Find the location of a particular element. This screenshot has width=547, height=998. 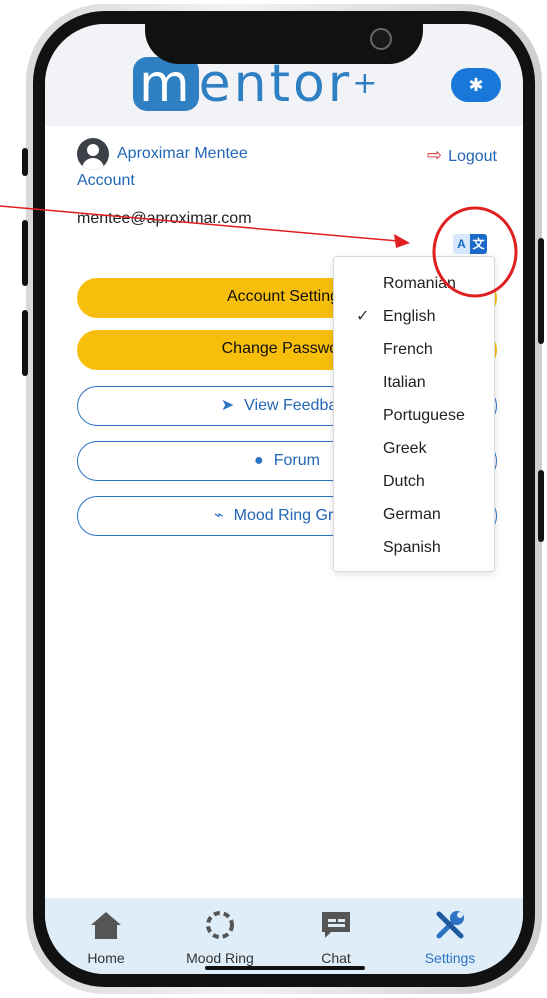

power-button is located at coordinates (541, 291).